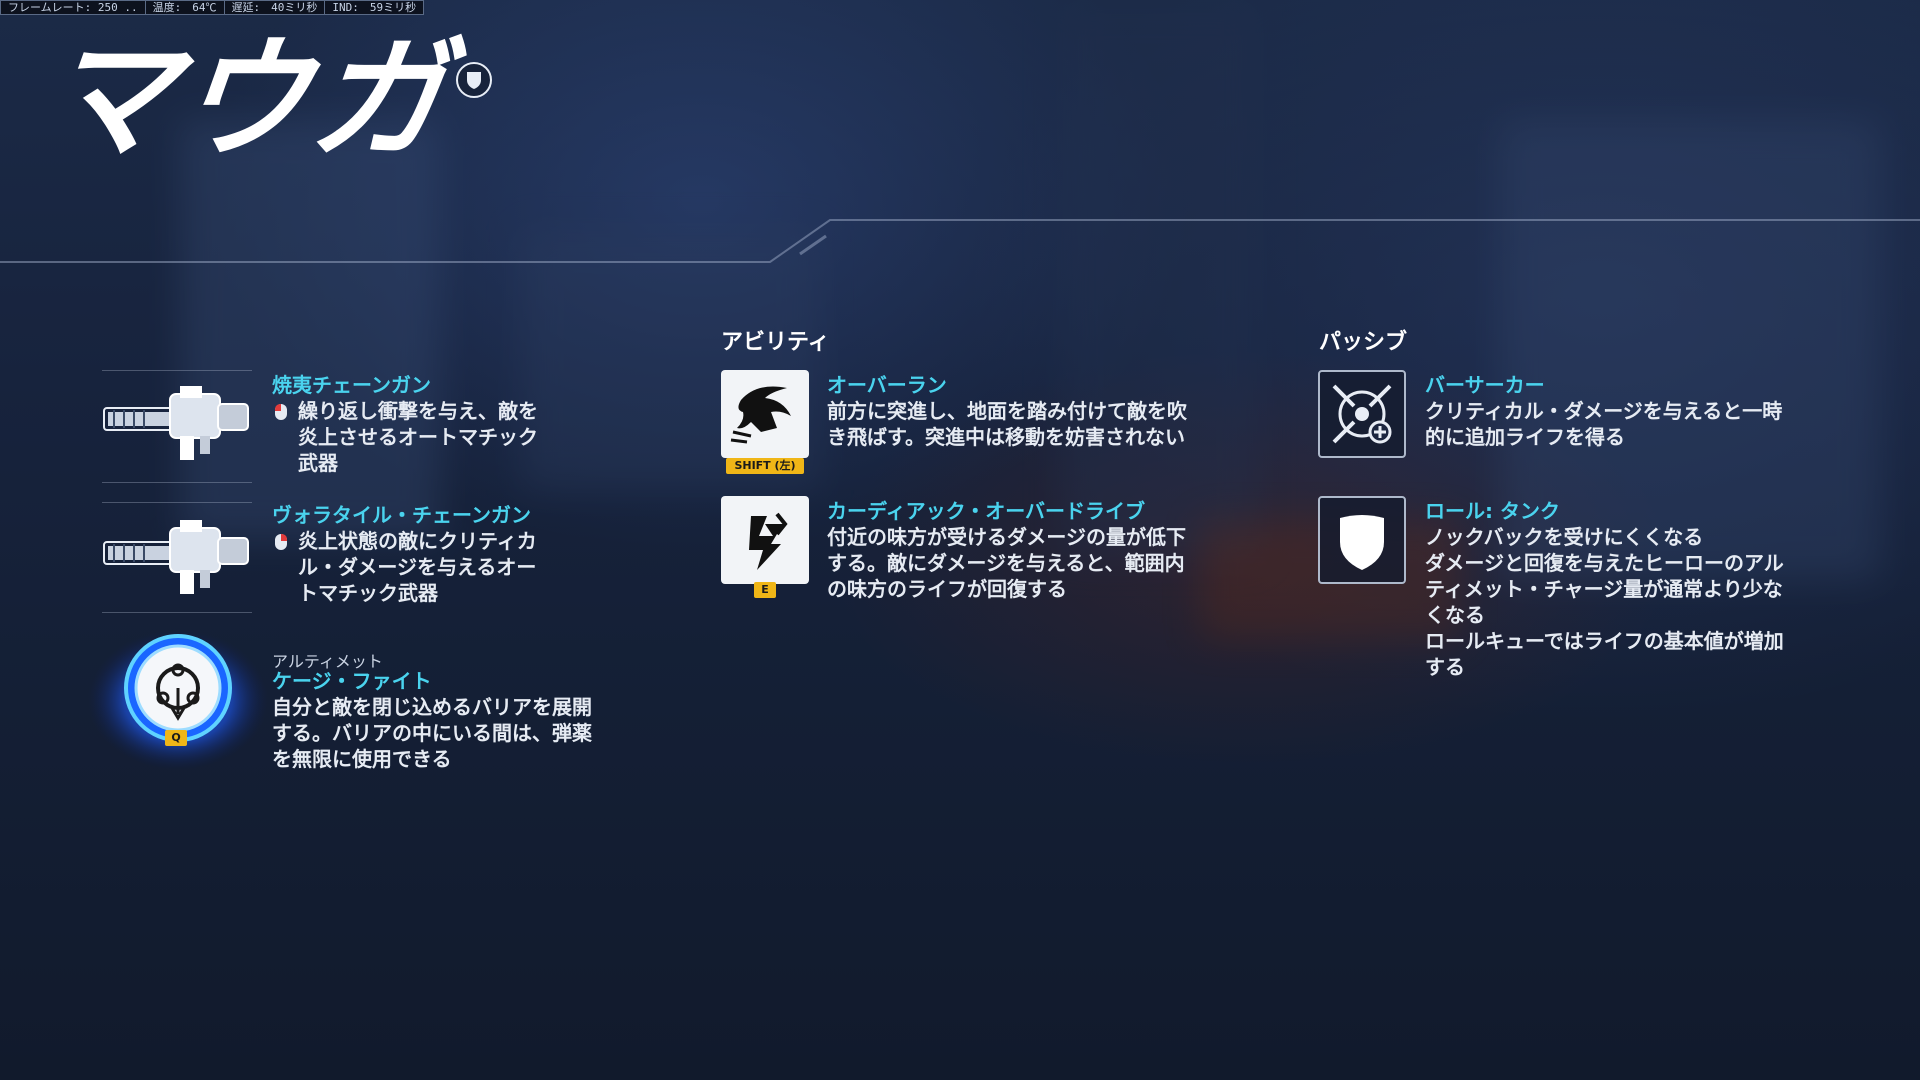 The image size is (1920, 1080). Describe the element at coordinates (1160, 280) in the screenshot. I see `background-pillar` at that location.